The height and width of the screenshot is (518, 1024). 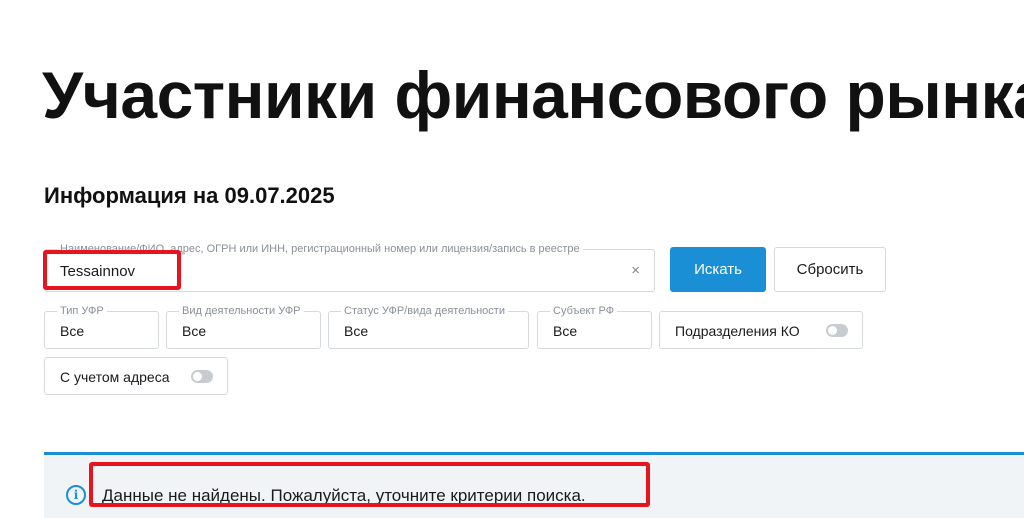 I want to click on toggle-address: С учетом адреса, so click(x=136, y=376).